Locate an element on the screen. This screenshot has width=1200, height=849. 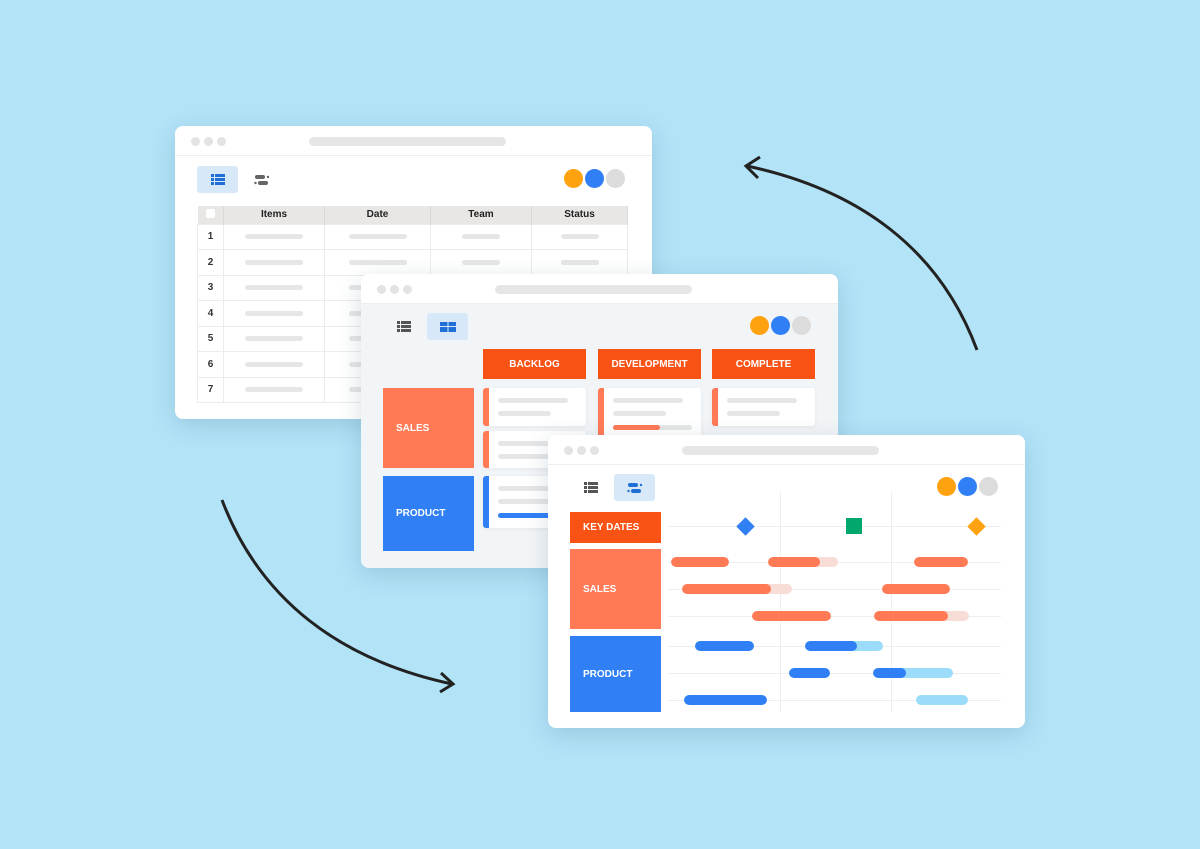
row-number: 1 is located at coordinates (210, 236).